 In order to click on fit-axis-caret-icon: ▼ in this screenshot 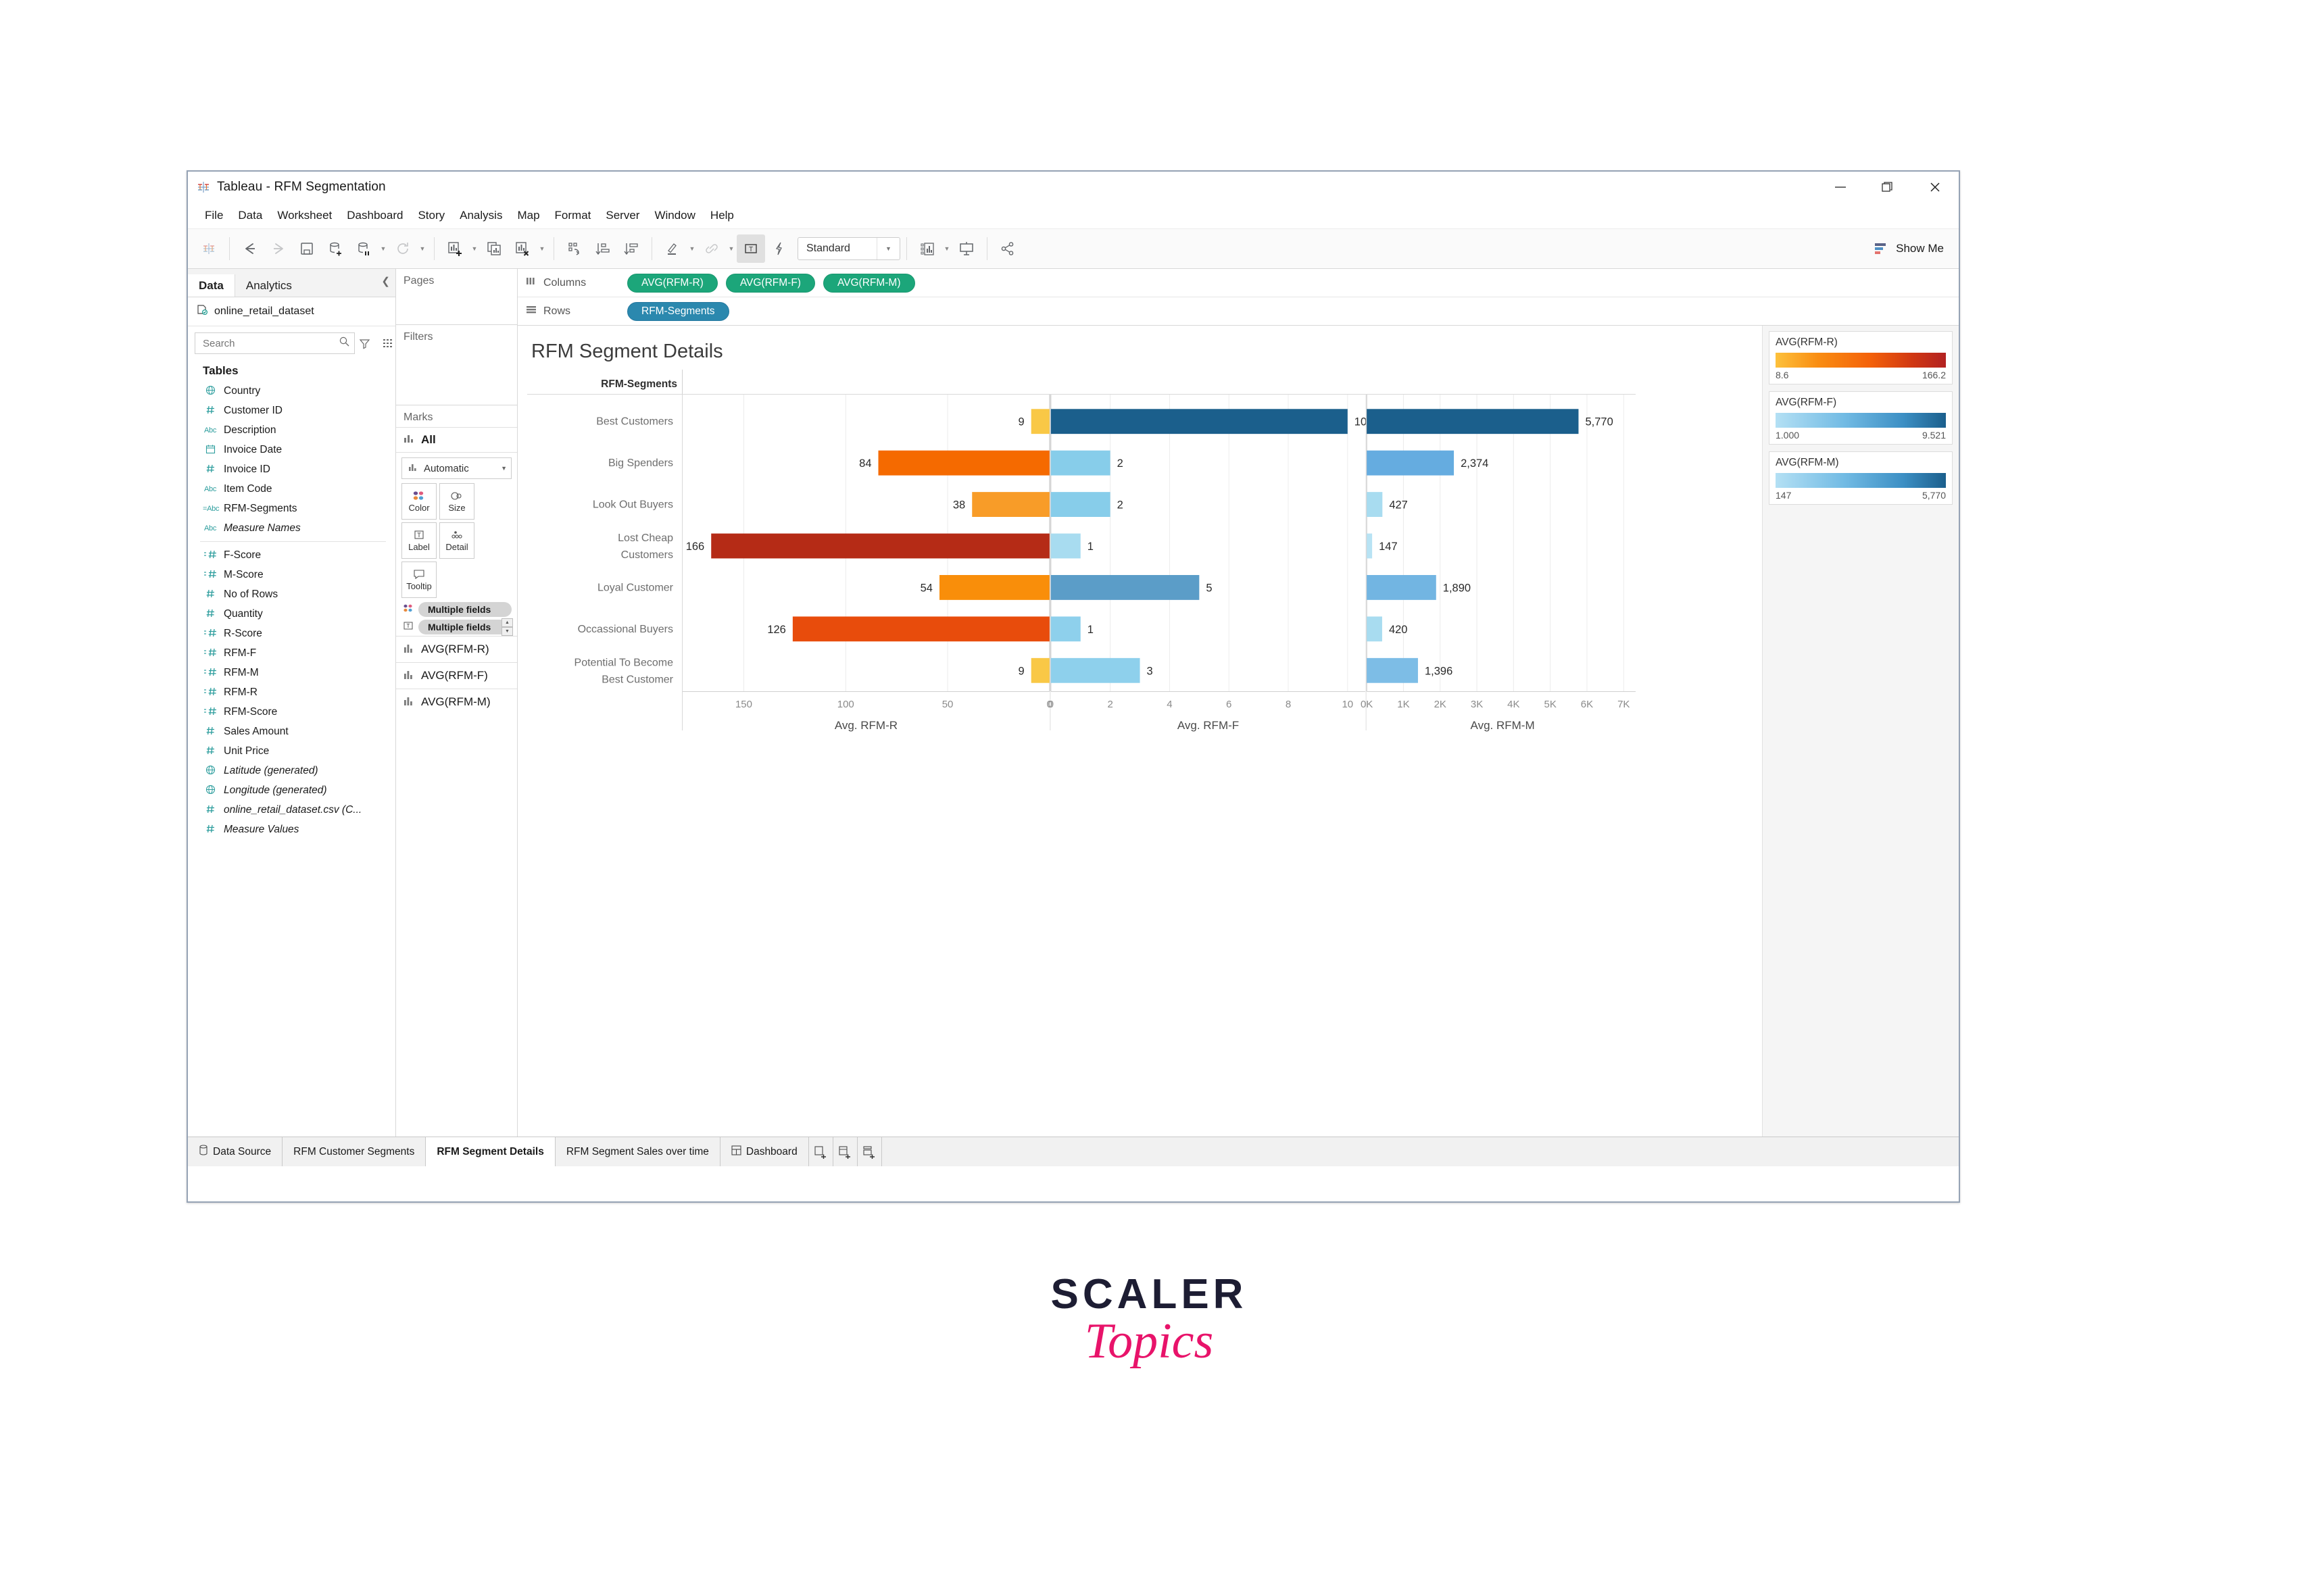, I will do `click(947, 248)`.